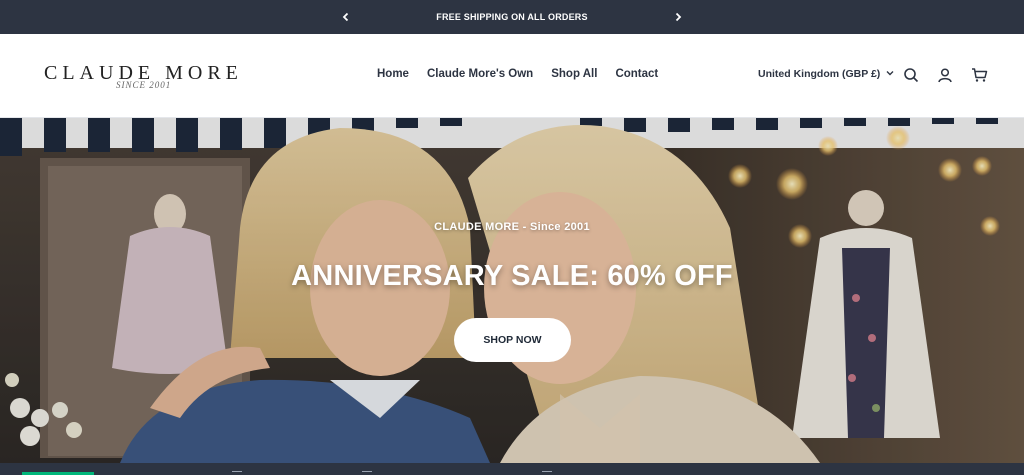 This screenshot has width=1024, height=475. I want to click on locale-selector: United Kingdom (GBP £), so click(826, 74).